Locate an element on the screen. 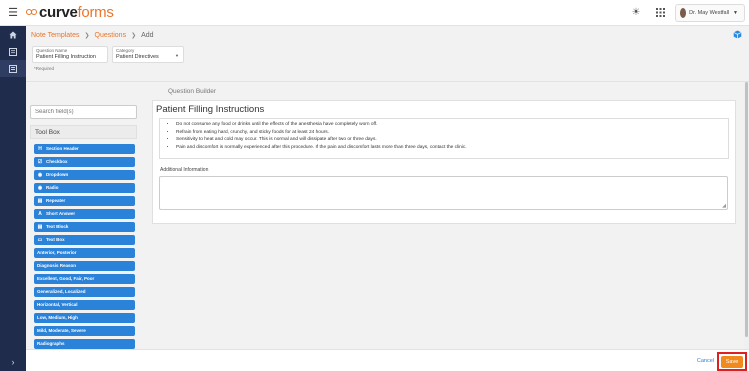 This screenshot has width=749, height=371. save-highlight: Save is located at coordinates (732, 361).